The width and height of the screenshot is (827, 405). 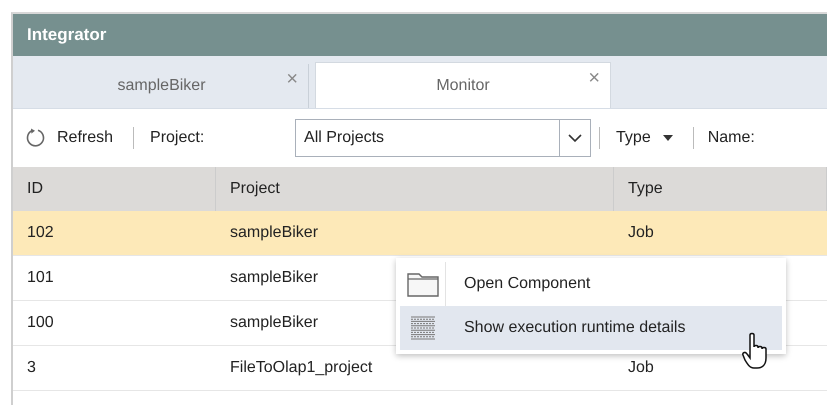 I want to click on window-title: Integrator, so click(x=66, y=35).